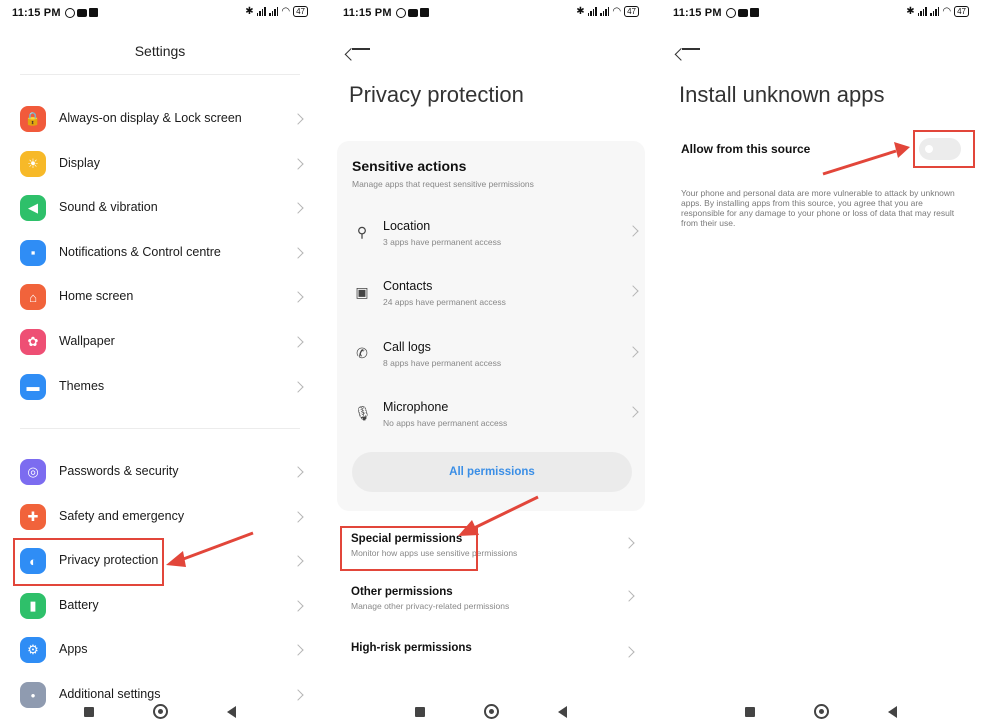  I want to click on settings-item-safety-and-emergency: ✚ Safety and emergency, so click(165, 517).